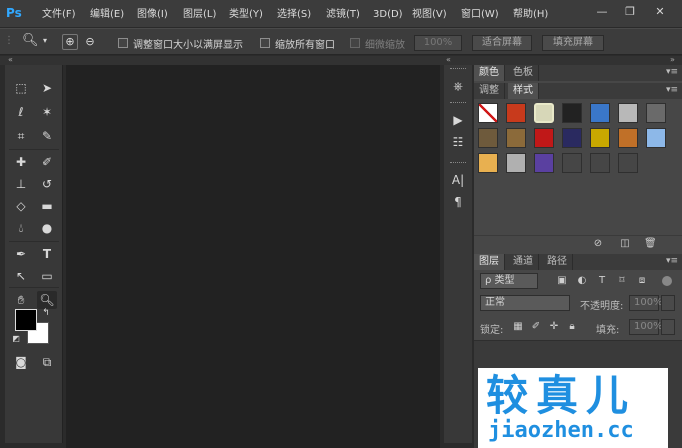 Image resolution: width=682 pixels, height=448 pixels. Describe the element at coordinates (47, 112) in the screenshot. I see `magic-wand-tool-icon: ✶` at that location.